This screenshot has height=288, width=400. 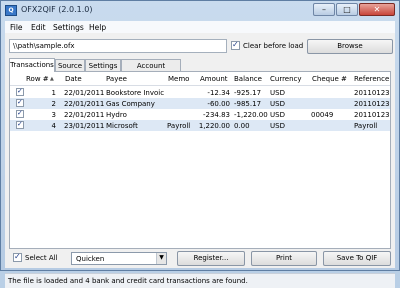 I want to click on col-row: Row #, so click(x=37, y=79).